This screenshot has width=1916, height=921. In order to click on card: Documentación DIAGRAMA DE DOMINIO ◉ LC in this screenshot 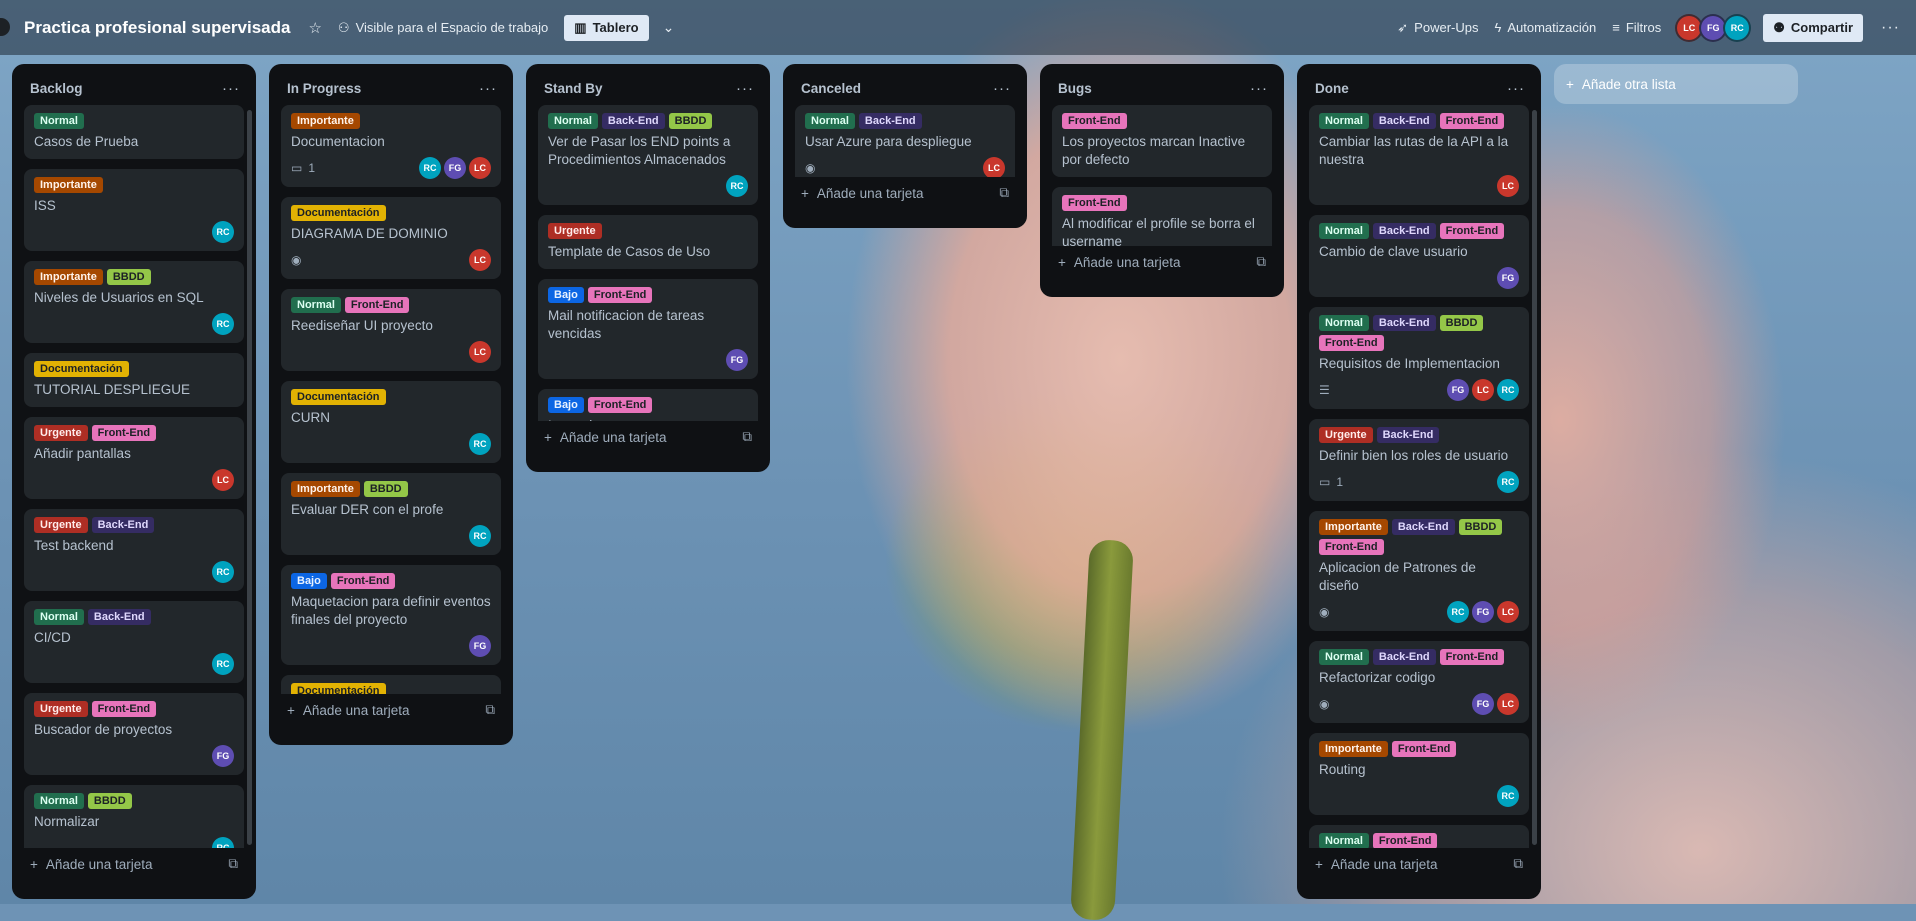, I will do `click(391, 238)`.